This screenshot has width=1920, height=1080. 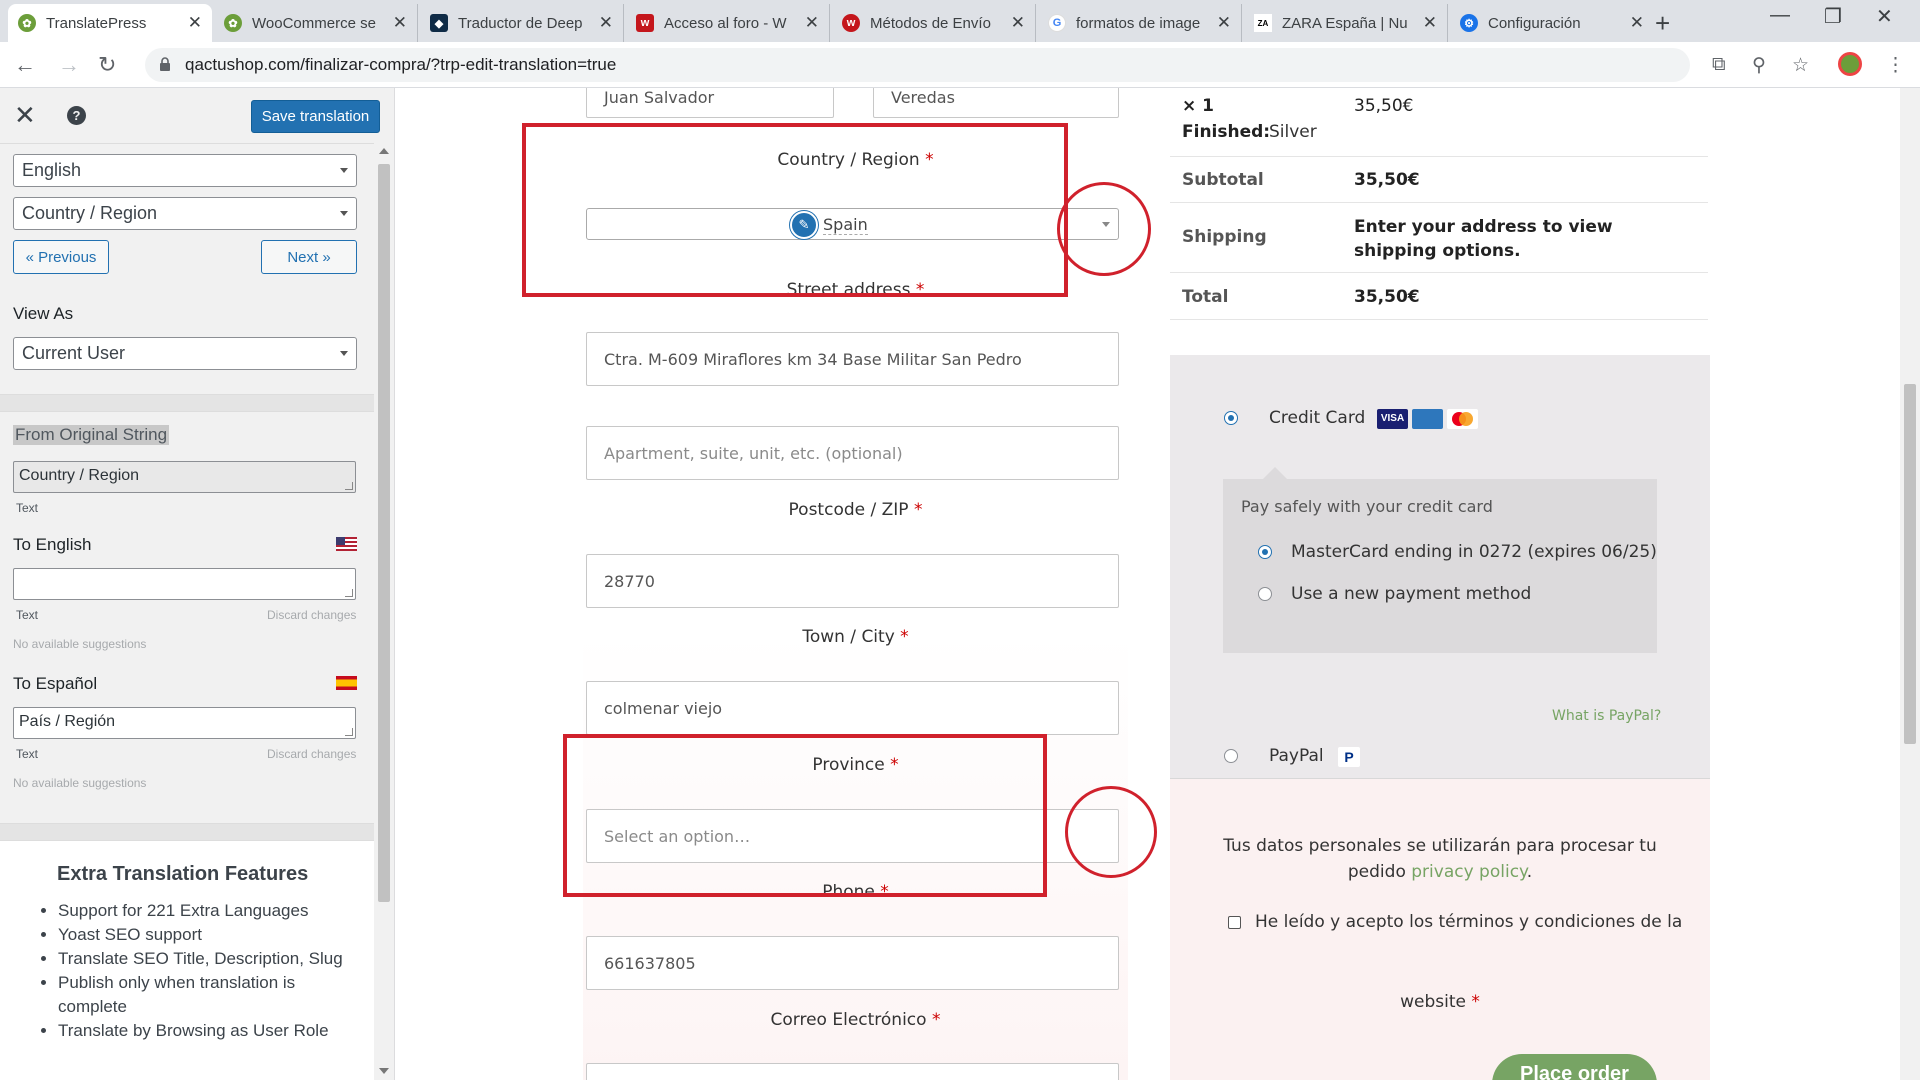 I want to click on page-scroll-thumb, so click(x=1910, y=564).